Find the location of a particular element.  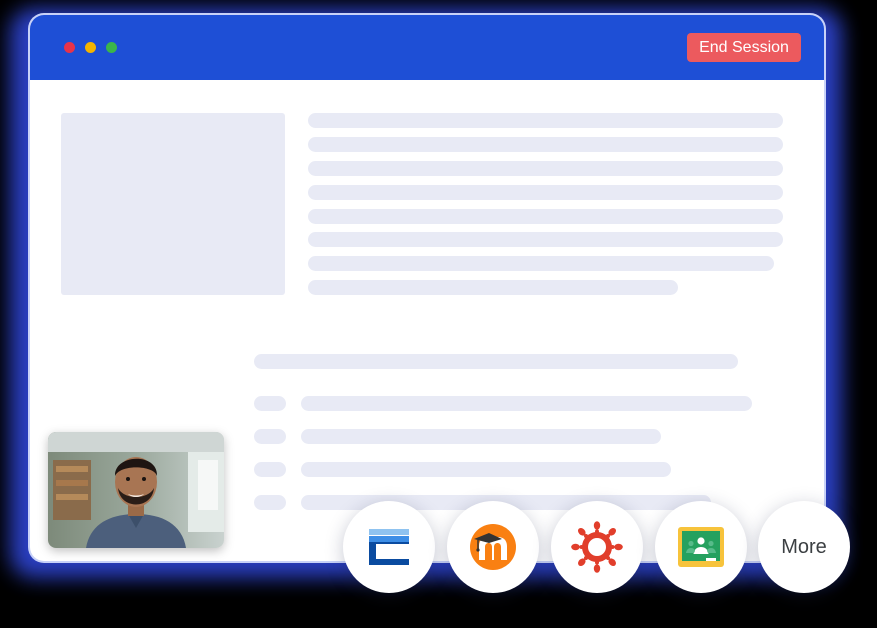

more-integrations-button: More is located at coordinates (804, 547).